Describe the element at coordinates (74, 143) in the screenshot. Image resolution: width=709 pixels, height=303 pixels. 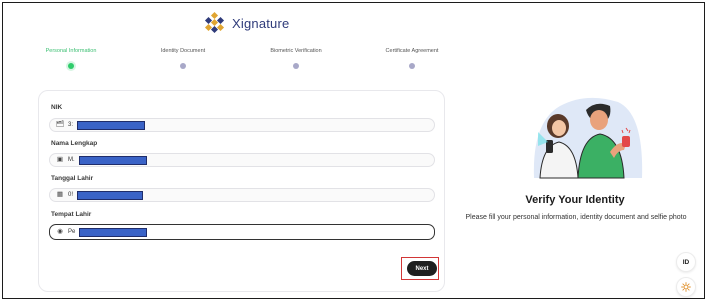
I see `nama-lengkap-label: Nama Lengkap` at that location.